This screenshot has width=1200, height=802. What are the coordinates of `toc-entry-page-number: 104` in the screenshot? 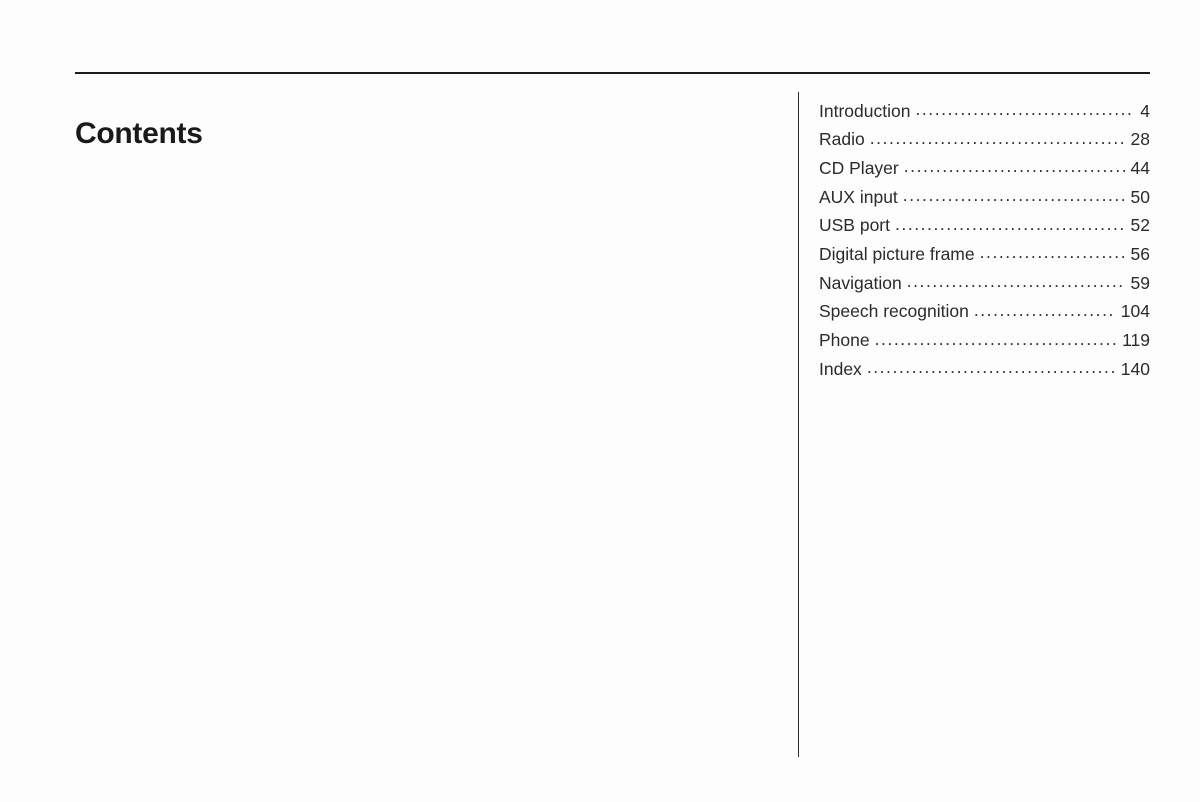 It's located at (1135, 311).